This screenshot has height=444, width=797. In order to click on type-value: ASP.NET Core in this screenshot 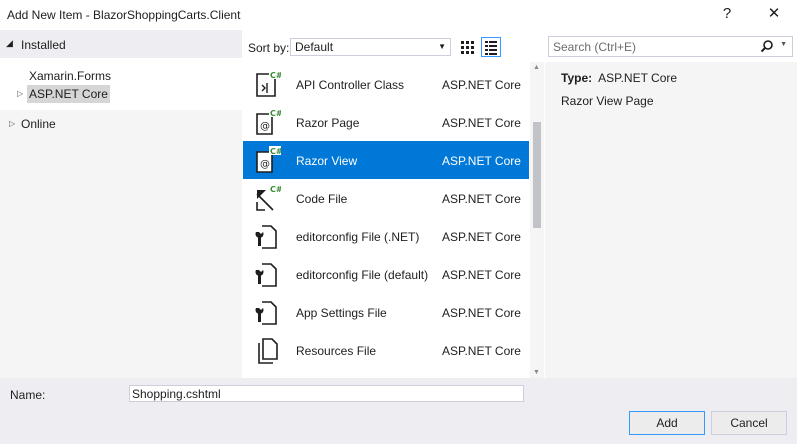, I will do `click(638, 78)`.